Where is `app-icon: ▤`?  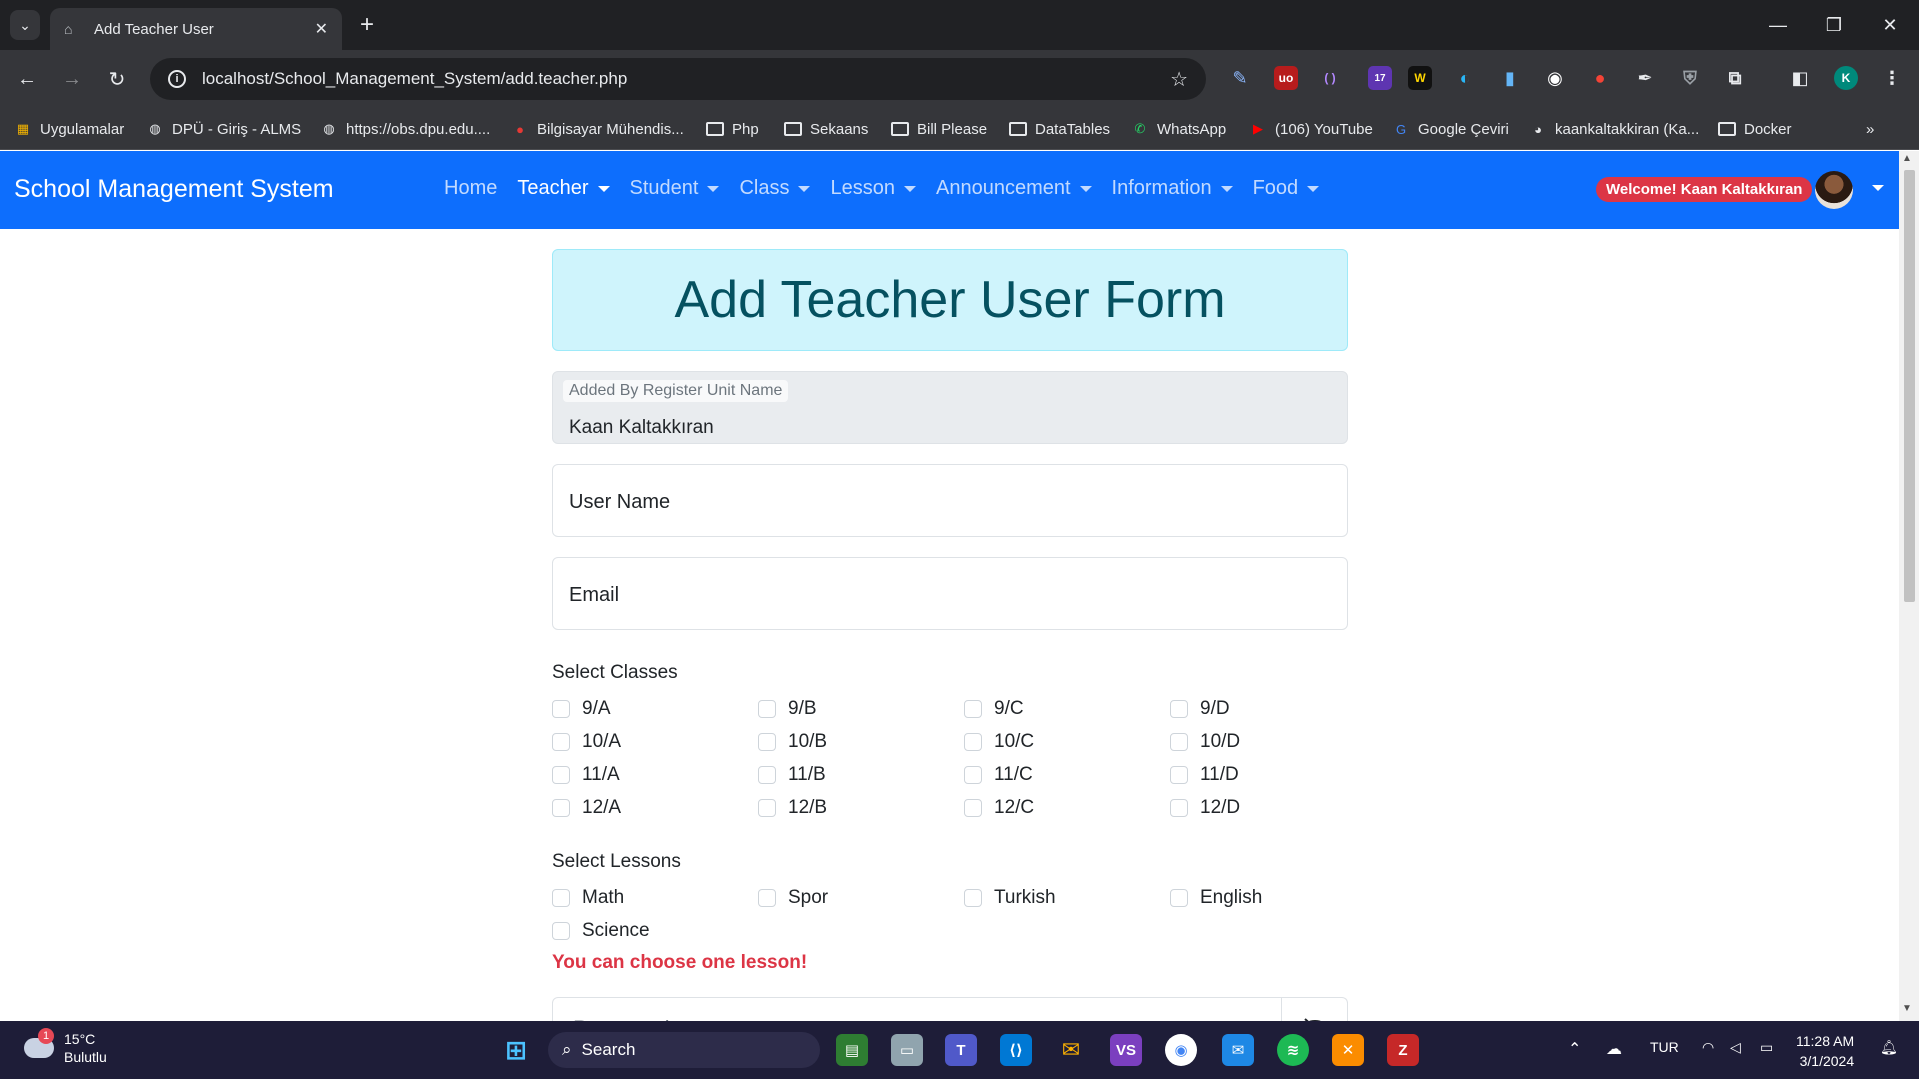 app-icon: ▤ is located at coordinates (852, 1050).